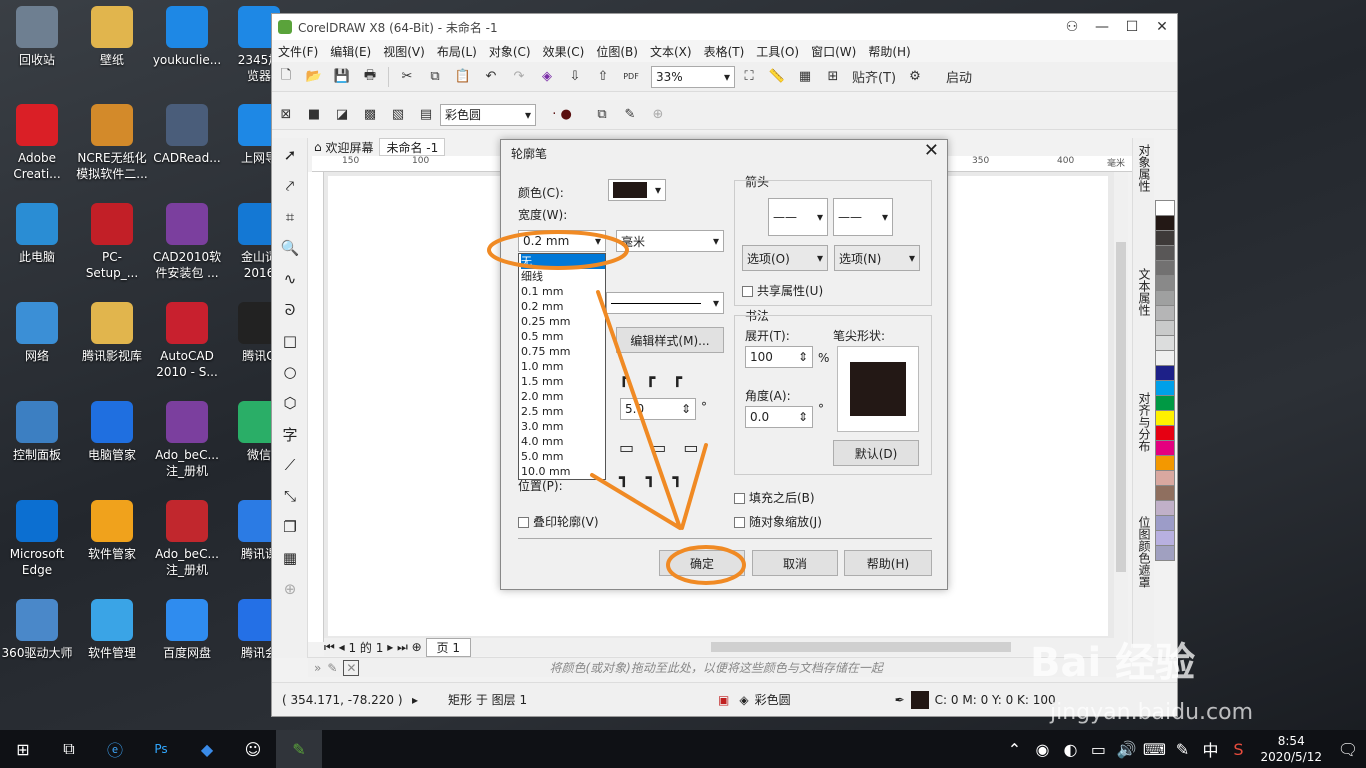  I want to click on pattern-fill-icon: ▩, so click(370, 115).